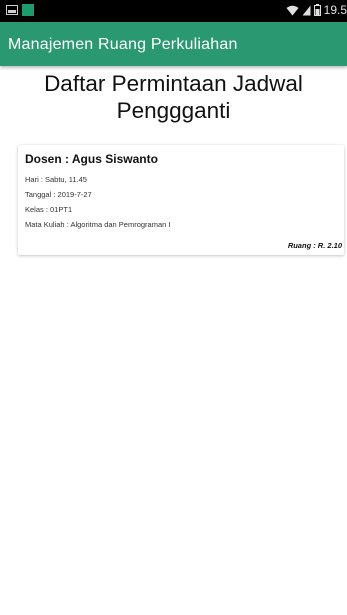 The width and height of the screenshot is (347, 615). What do you see at coordinates (292, 10) in the screenshot?
I see `wifi-icon` at bounding box center [292, 10].